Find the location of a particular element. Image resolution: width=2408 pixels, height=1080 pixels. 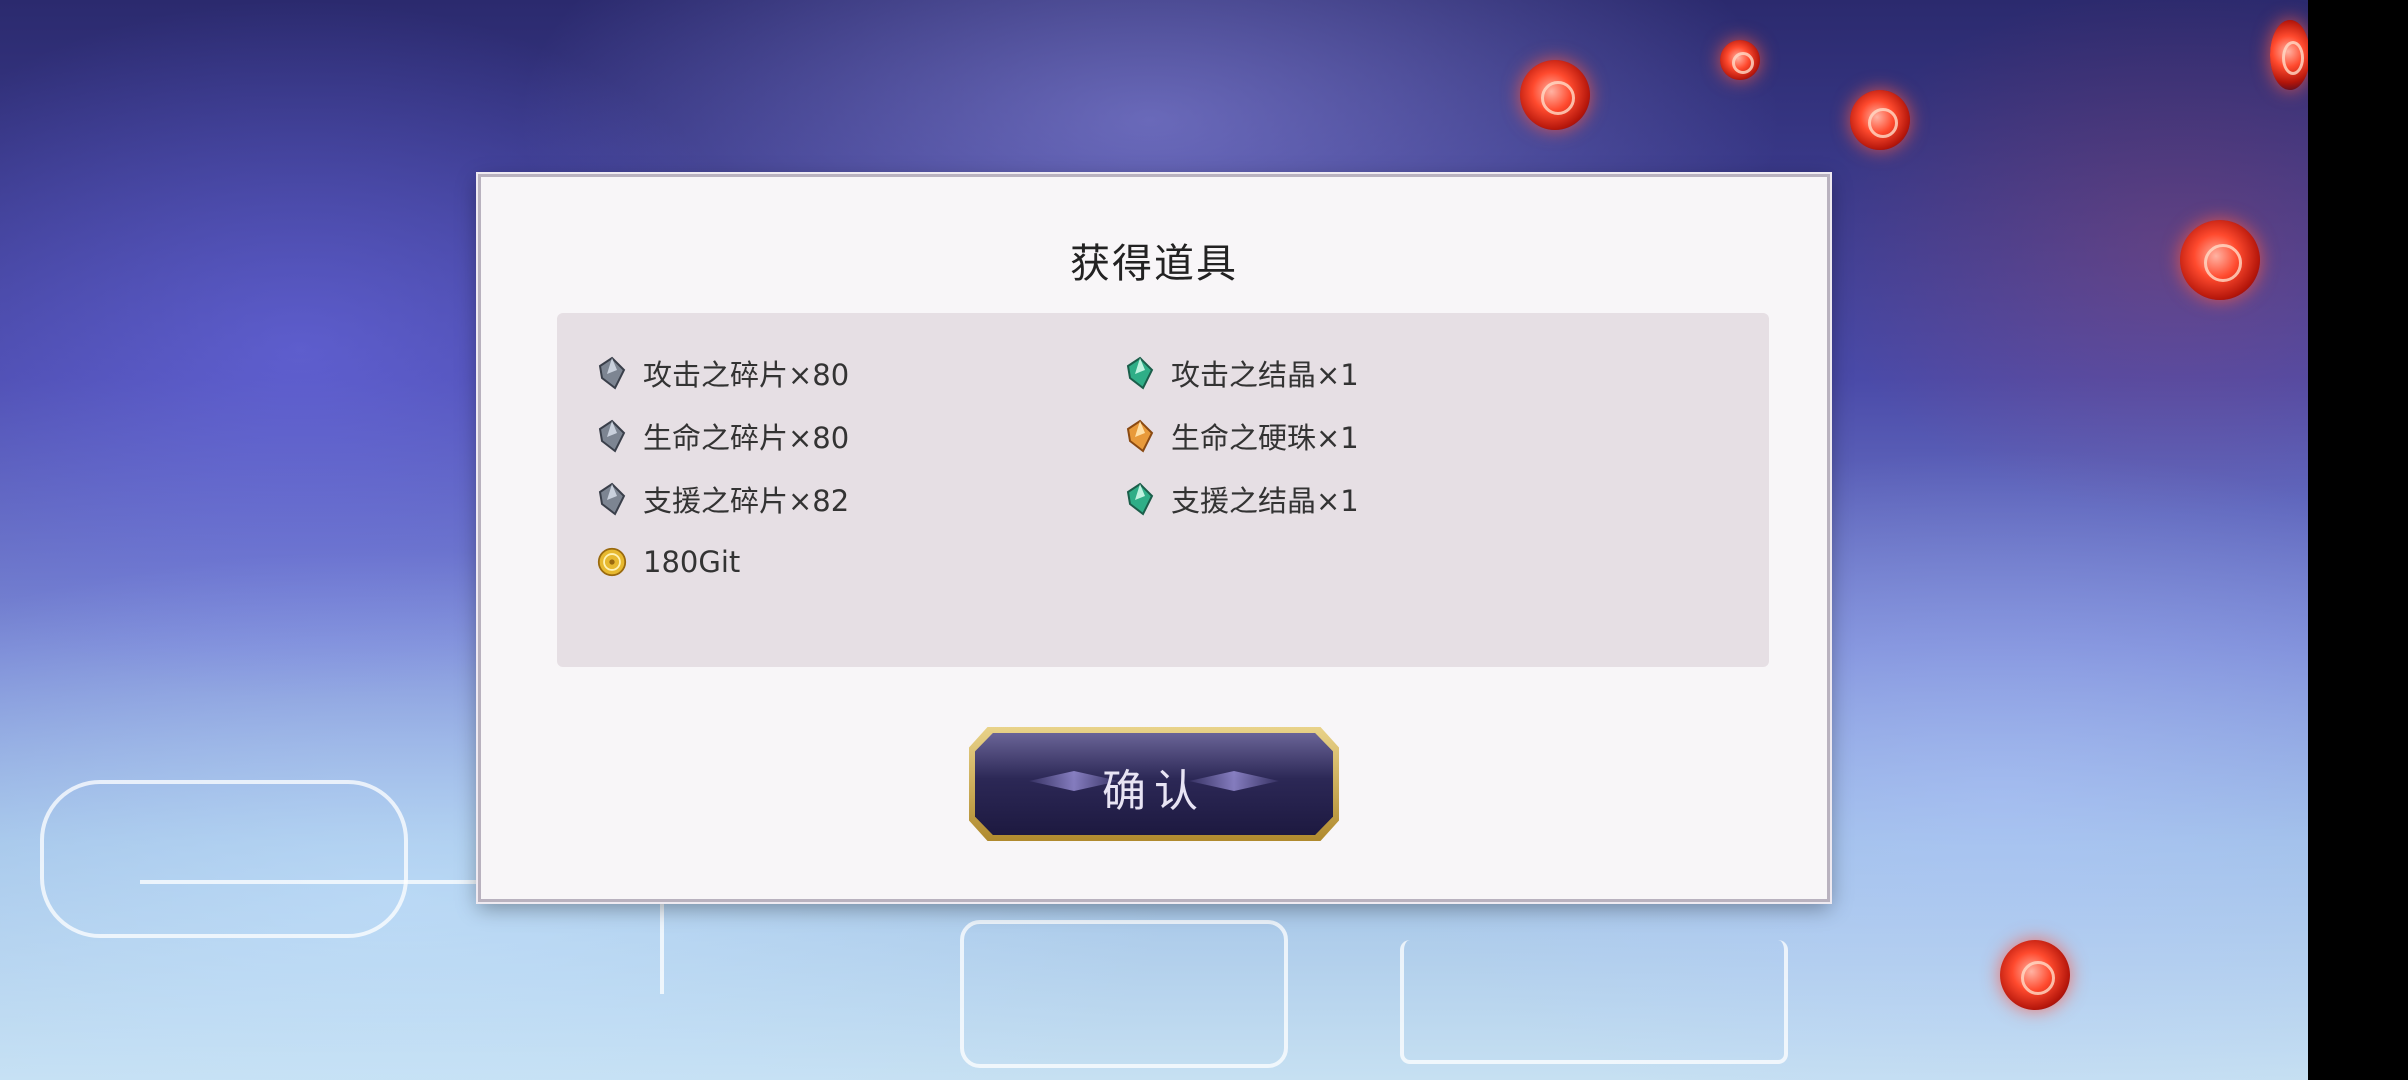

reward-item: 180Git is located at coordinates (668, 562).